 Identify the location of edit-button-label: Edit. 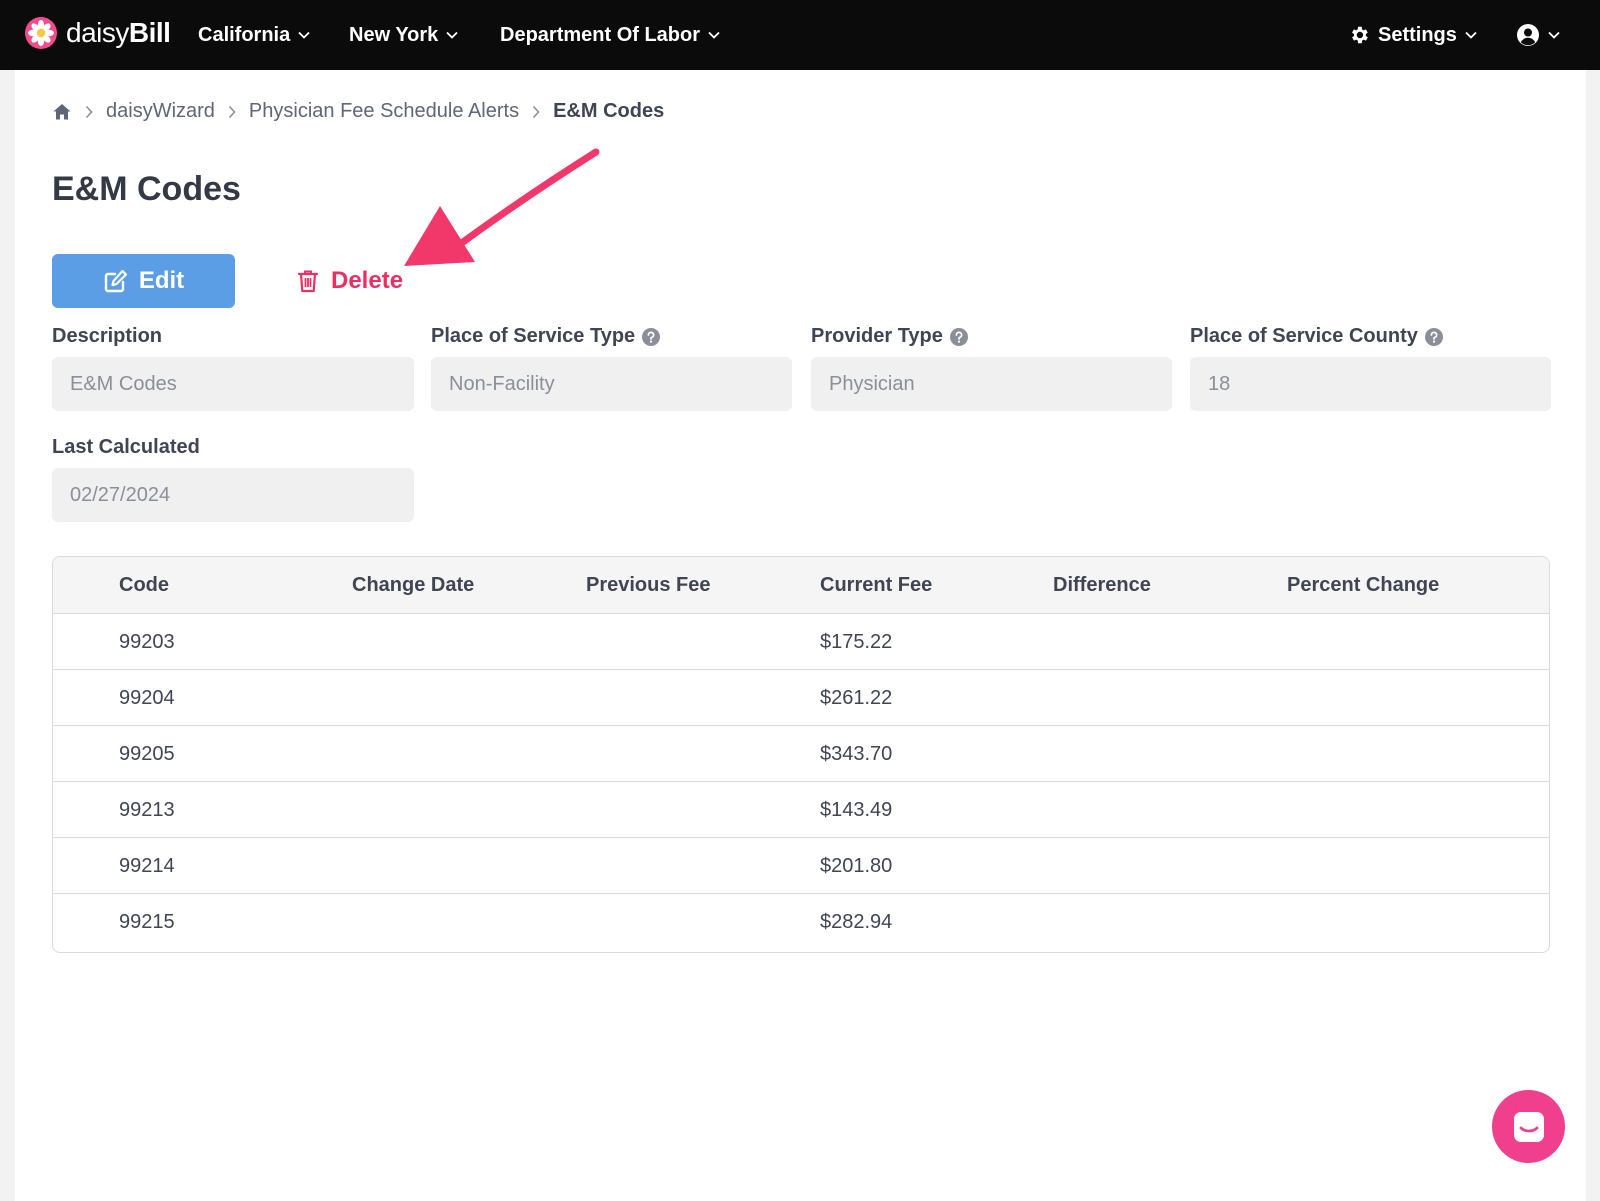
(161, 280).